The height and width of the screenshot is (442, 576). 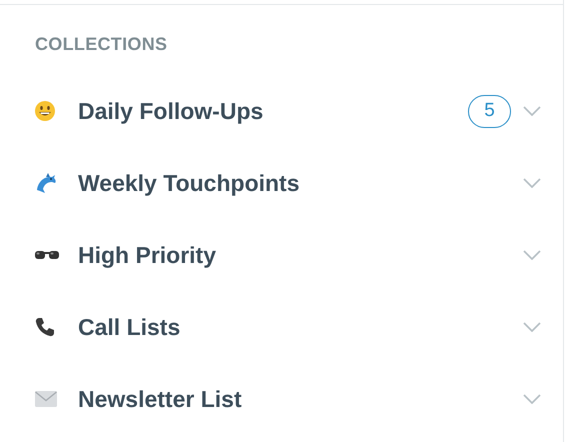 I want to click on collection-item: High Priority, so click(x=147, y=255).